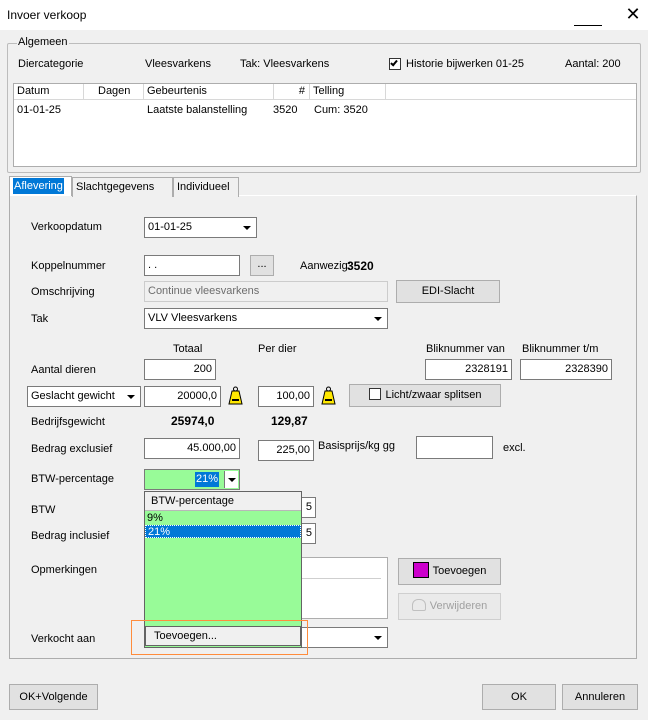 Image resolution: width=648 pixels, height=720 pixels. Describe the element at coordinates (68, 266) in the screenshot. I see `koppelnummer-label: Koppelnummer` at that location.